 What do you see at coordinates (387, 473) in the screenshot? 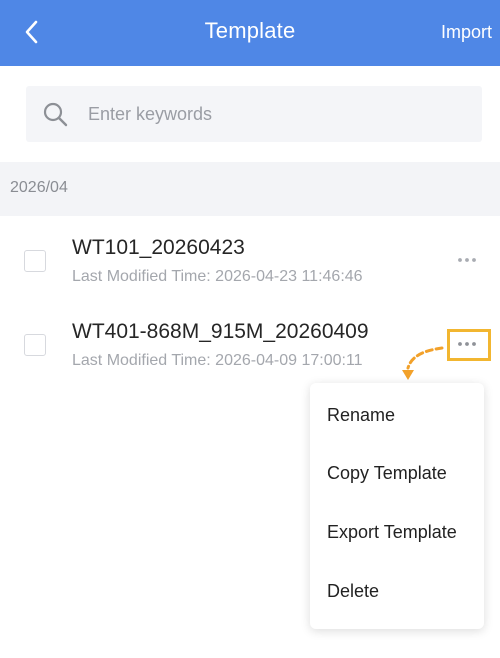
I see `menu-item-label: Copy Template` at bounding box center [387, 473].